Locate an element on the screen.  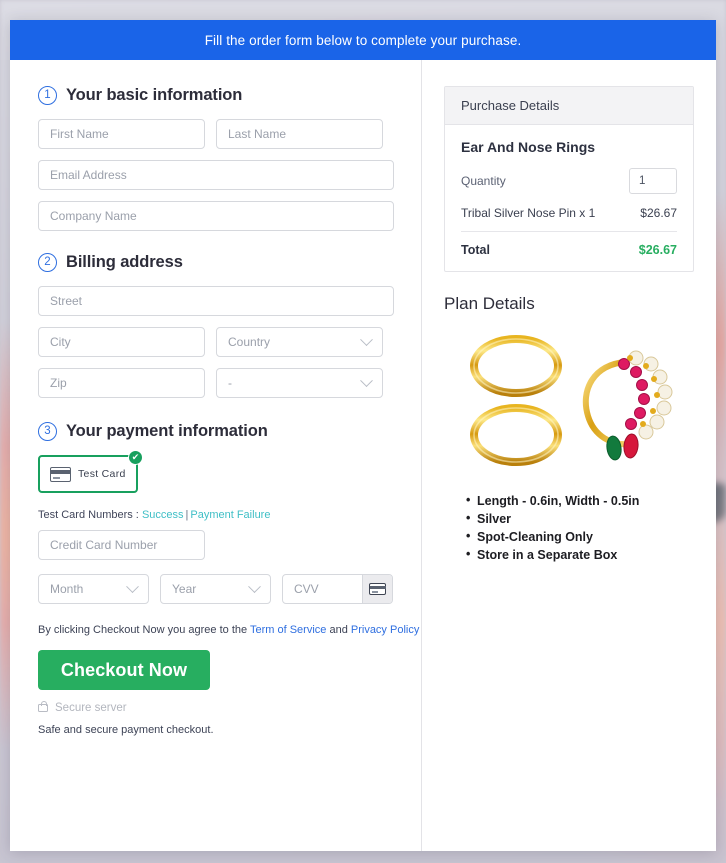
zip-state-row: Zip - is located at coordinates (229, 383).